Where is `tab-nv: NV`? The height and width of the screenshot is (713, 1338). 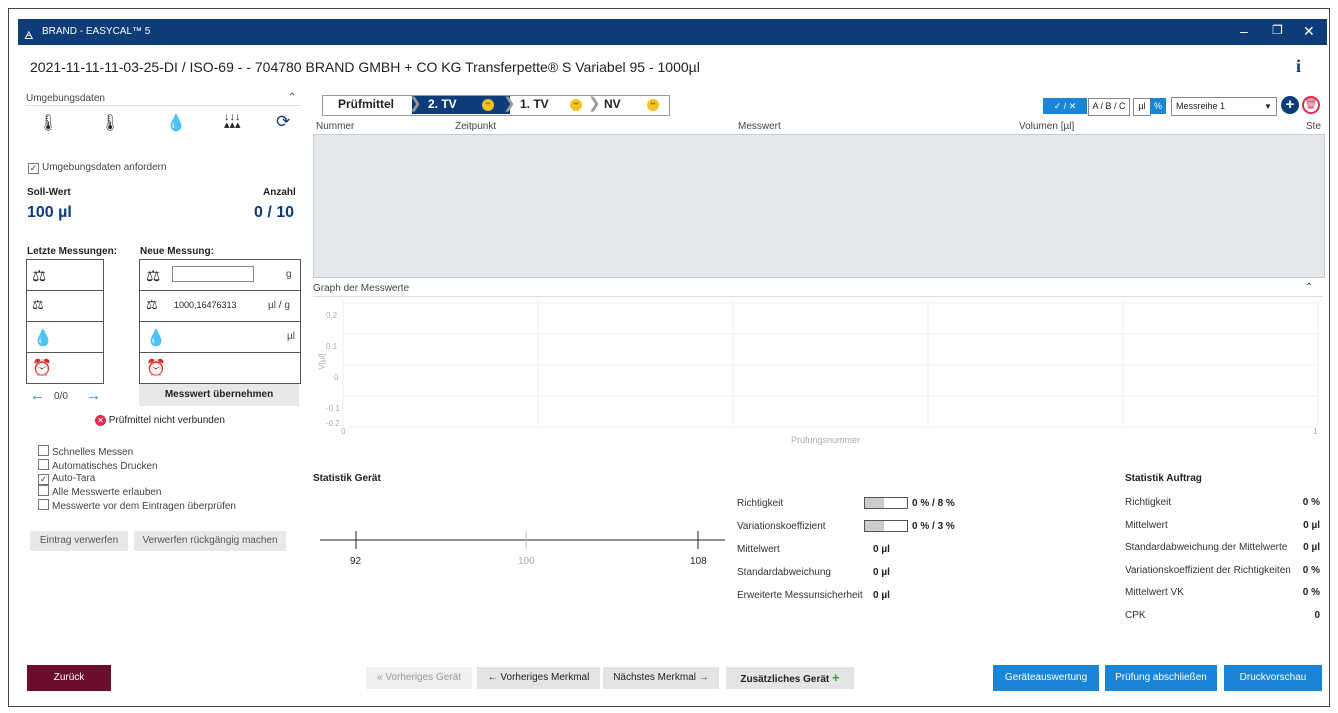
tab-nv: NV is located at coordinates (612, 104).